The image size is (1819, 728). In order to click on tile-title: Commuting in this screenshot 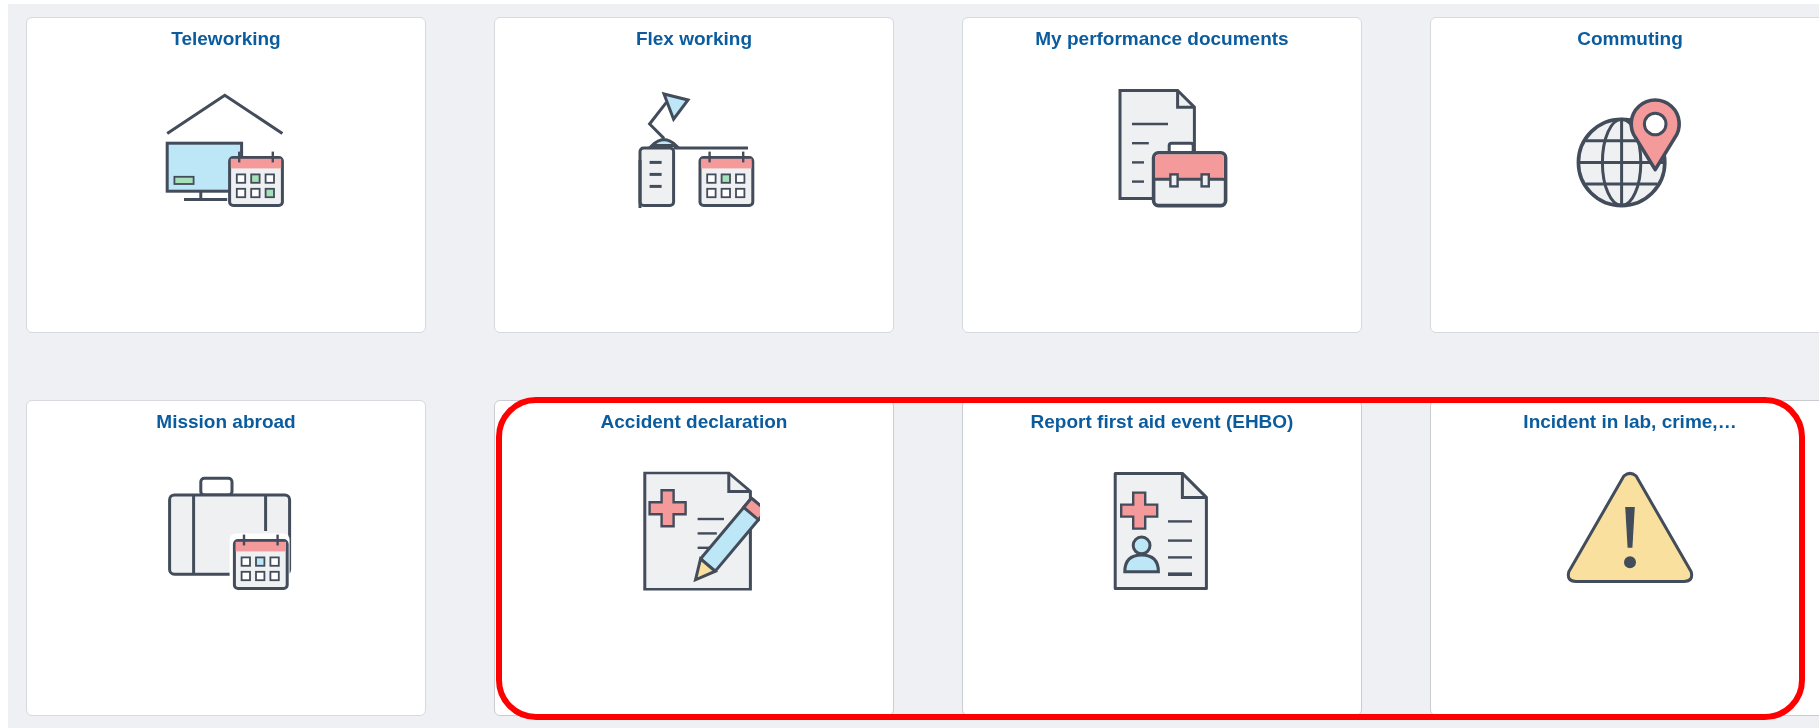, I will do `click(1630, 39)`.